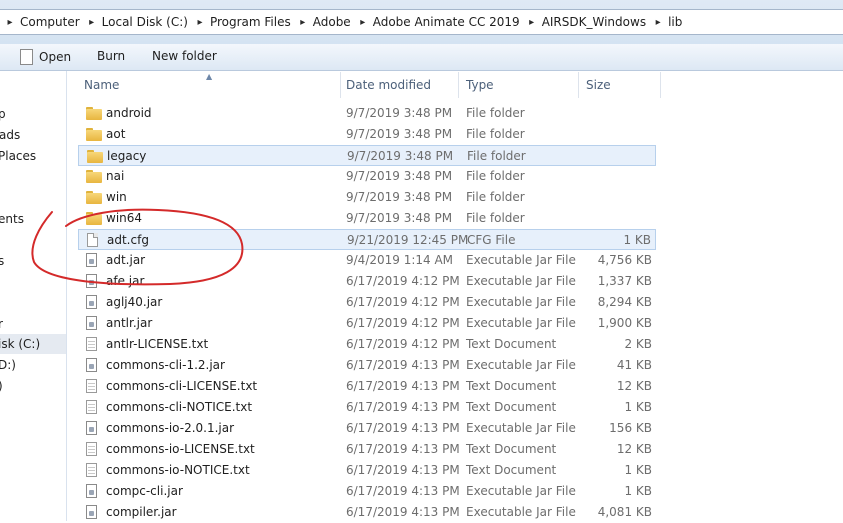 This screenshot has width=843, height=523. I want to click on file-name: compiler.jar, so click(141, 512).